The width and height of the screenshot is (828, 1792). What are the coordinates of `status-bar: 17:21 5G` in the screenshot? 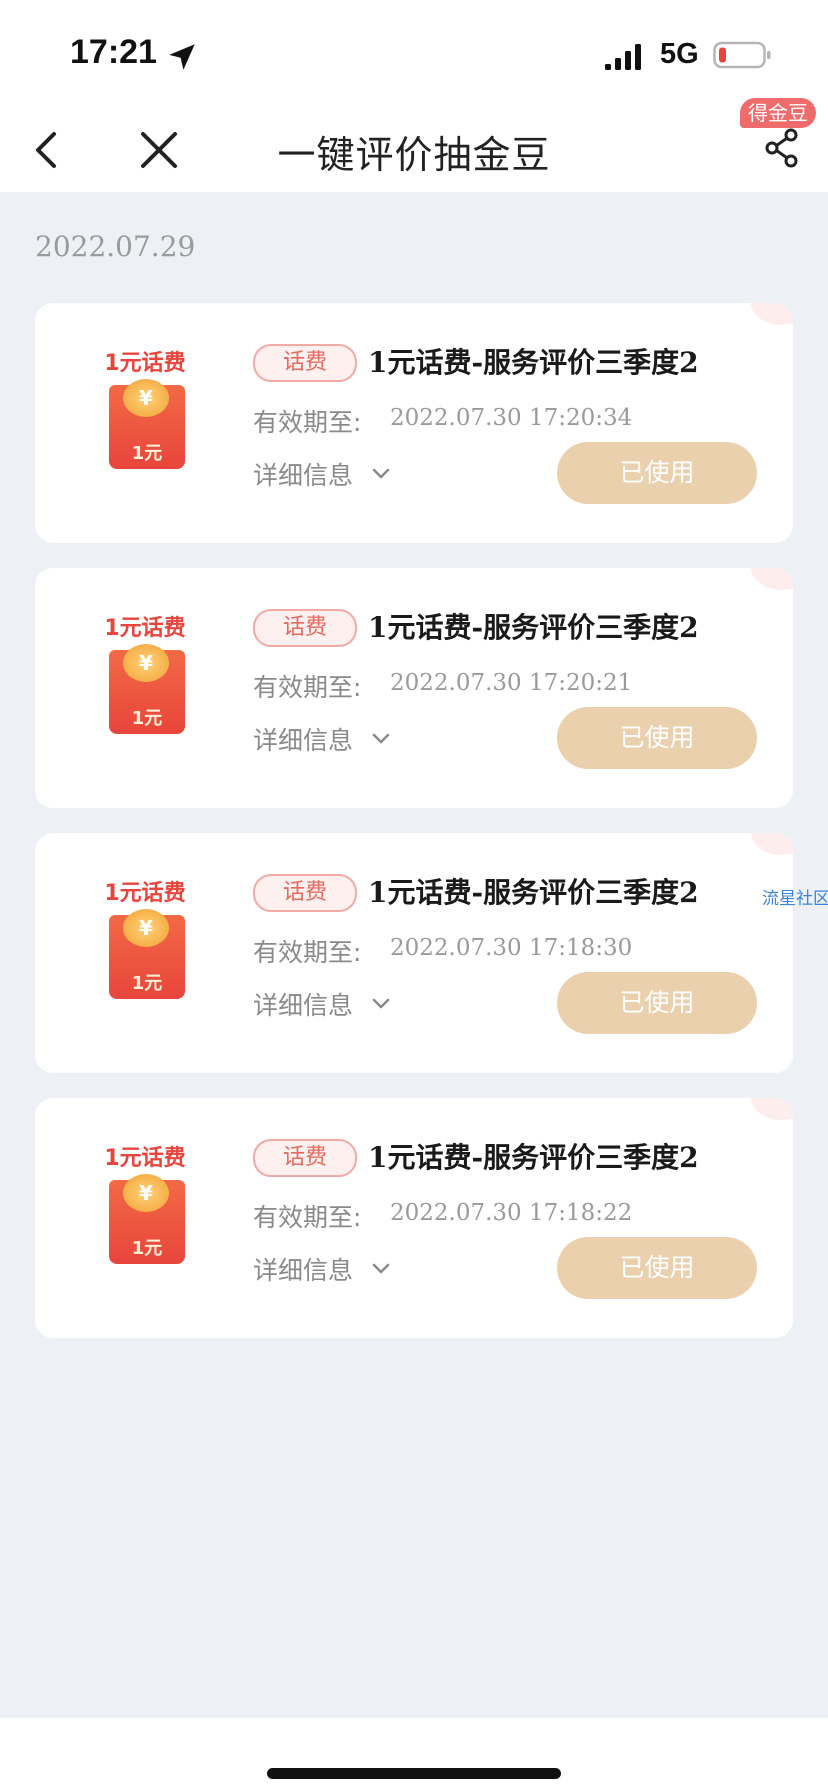 It's located at (414, 55).